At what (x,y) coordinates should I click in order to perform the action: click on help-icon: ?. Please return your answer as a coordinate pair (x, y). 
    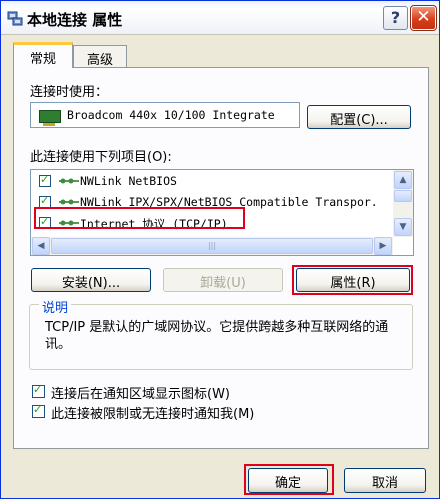
    Looking at the image, I should click on (395, 17).